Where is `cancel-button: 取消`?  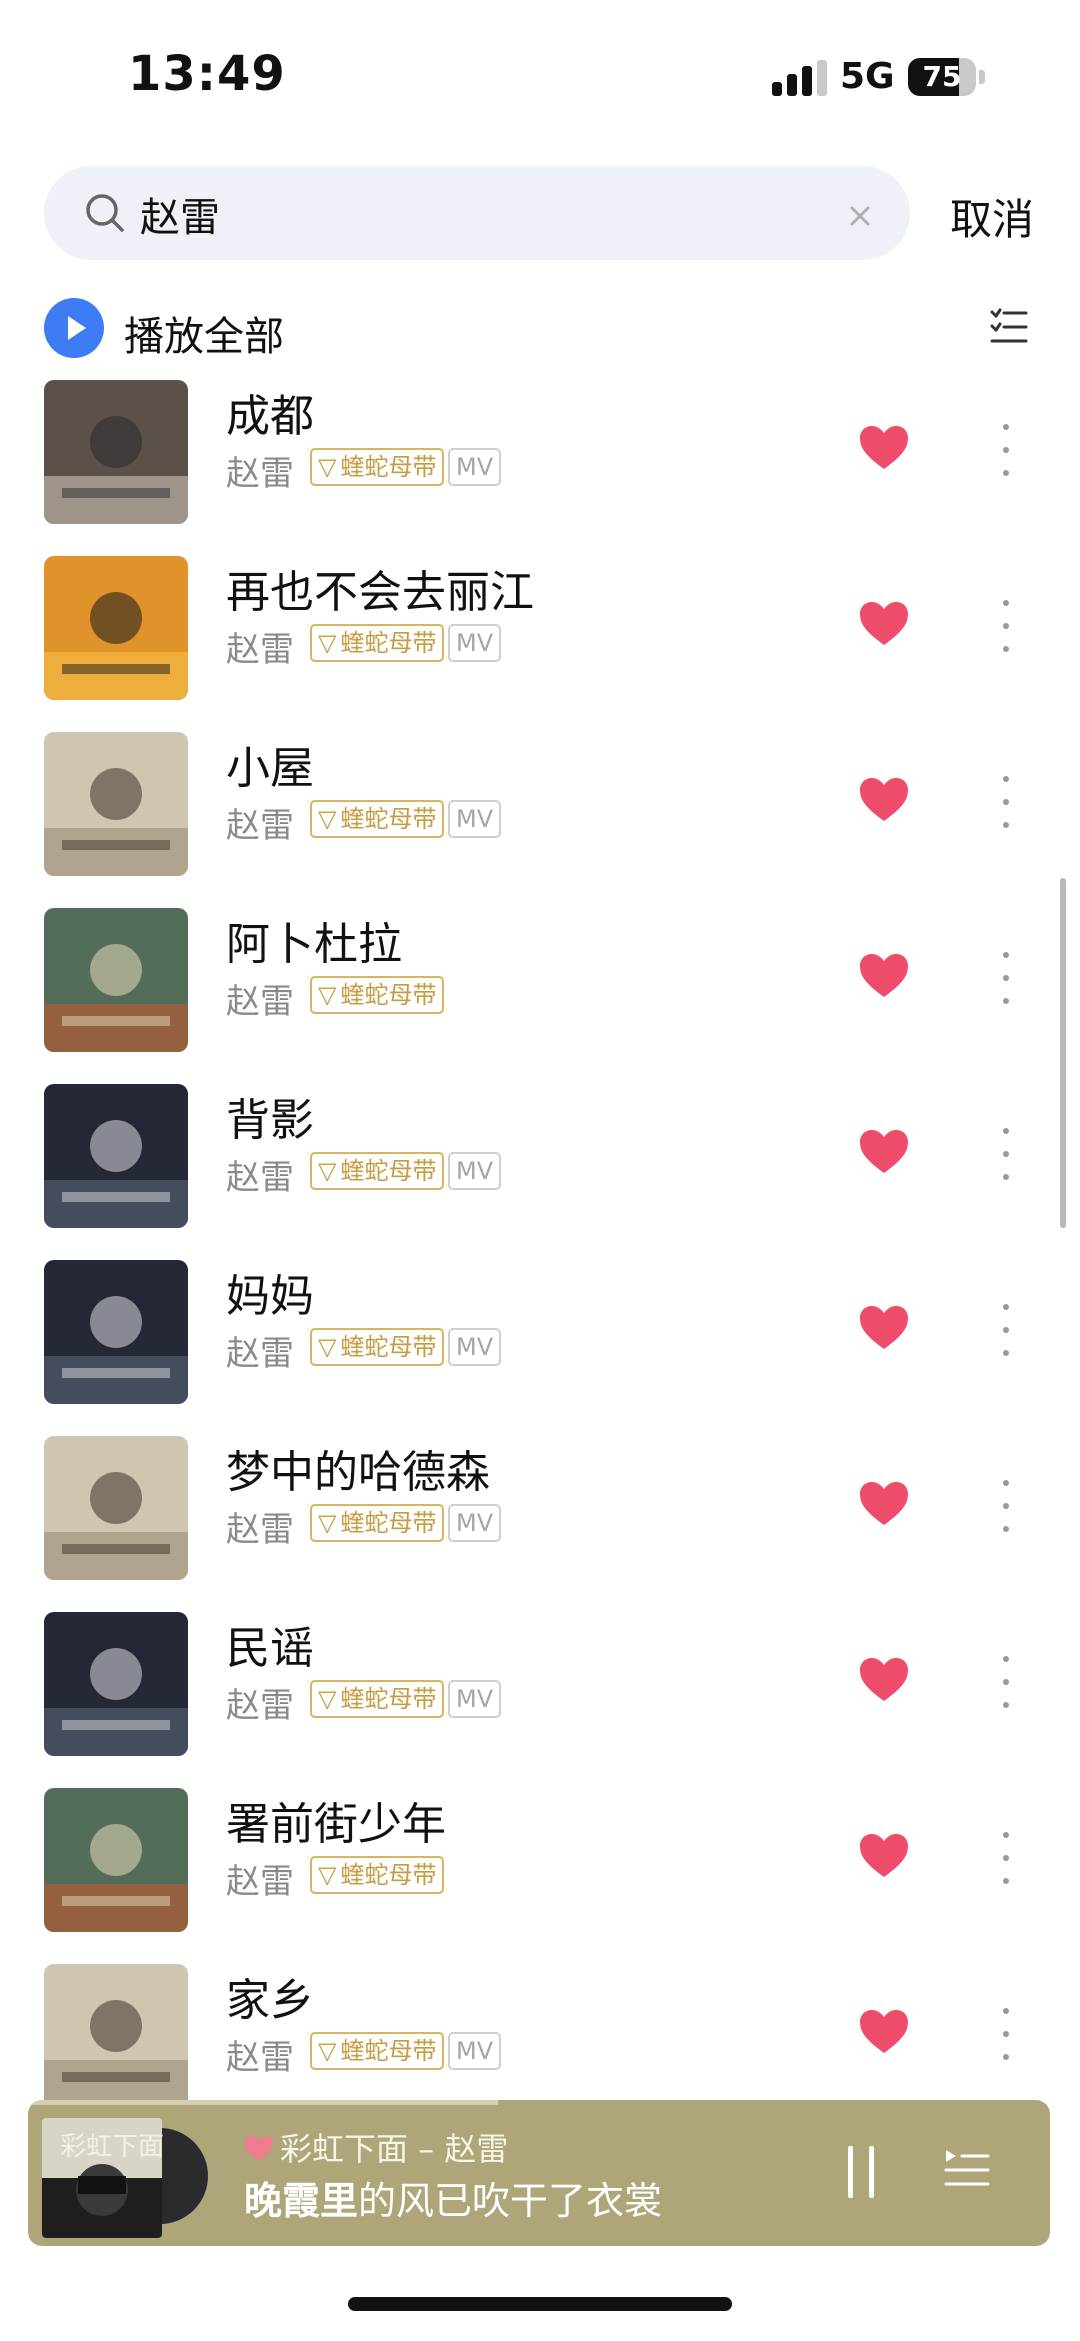
cancel-button: 取消 is located at coordinates (992, 216).